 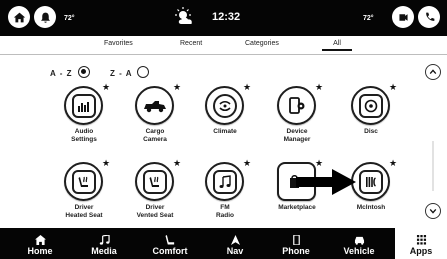 I want to click on app-label: Disc, so click(x=371, y=131).